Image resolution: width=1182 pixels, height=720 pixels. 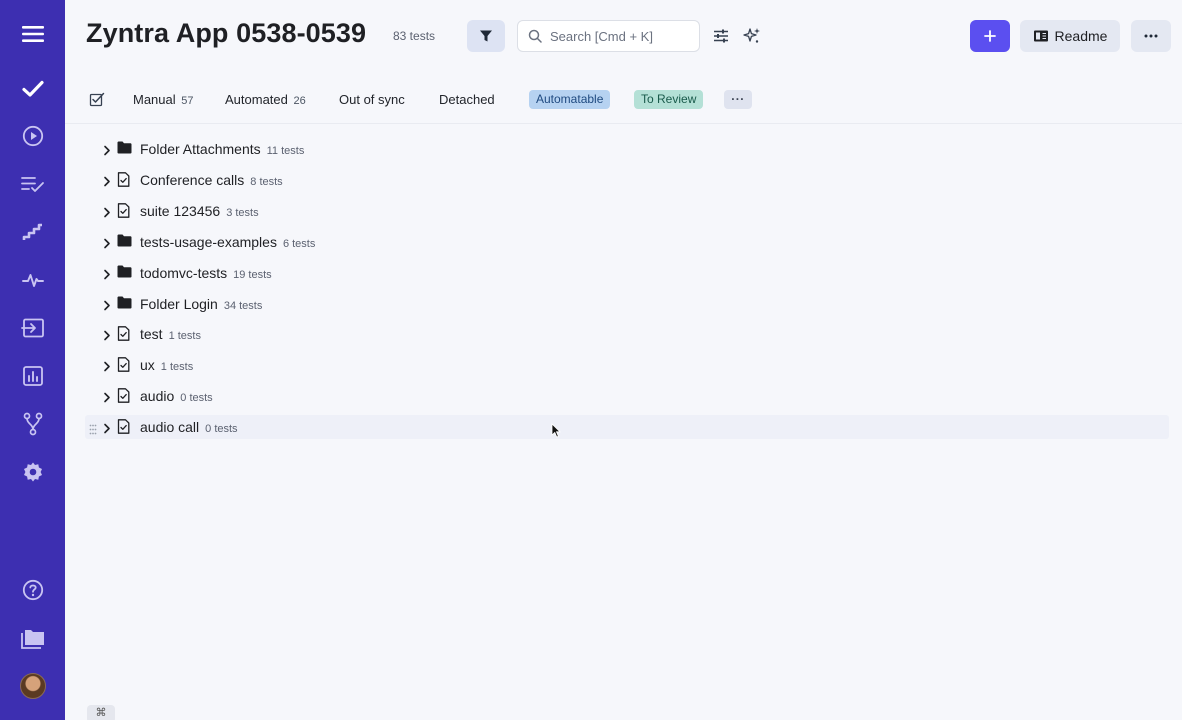 What do you see at coordinates (285, 151) in the screenshot?
I see `tree-row-count: 11 tests` at bounding box center [285, 151].